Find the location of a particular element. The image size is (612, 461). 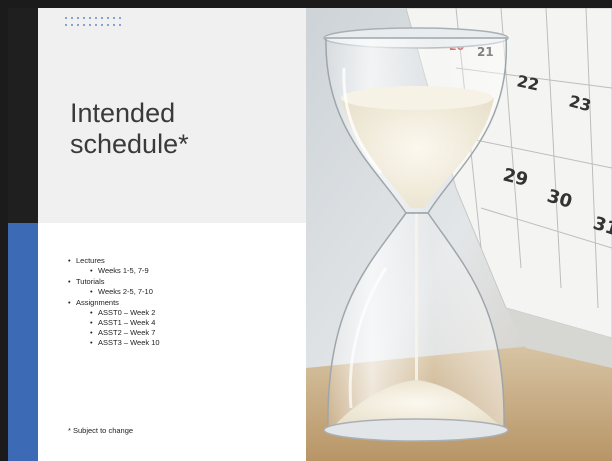

sub-list-item: Weeks 1-5, 7-9 is located at coordinates (194, 271).